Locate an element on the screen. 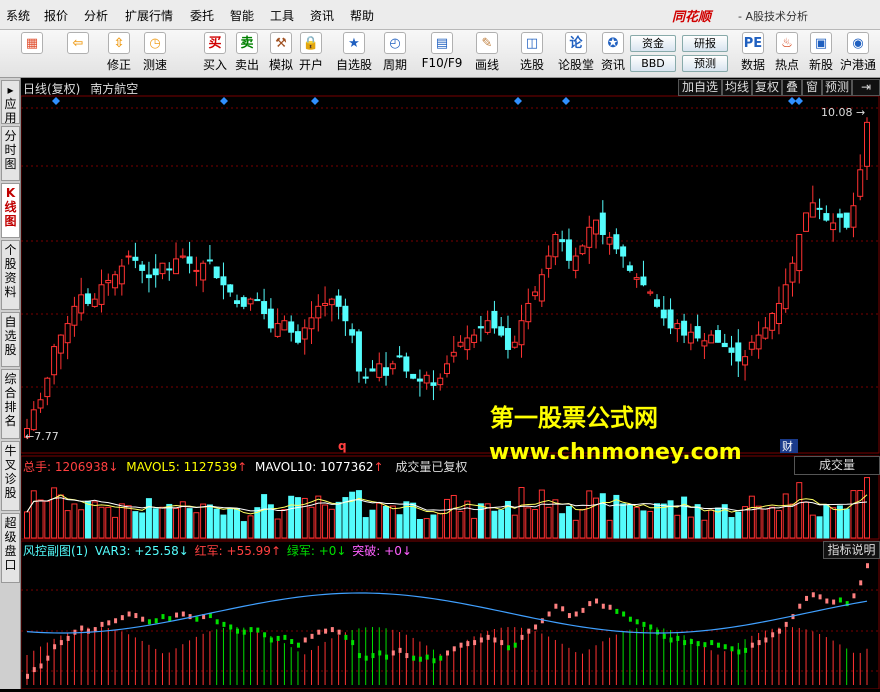  side-tab-7: 超级盘口 is located at coordinates (10, 548).